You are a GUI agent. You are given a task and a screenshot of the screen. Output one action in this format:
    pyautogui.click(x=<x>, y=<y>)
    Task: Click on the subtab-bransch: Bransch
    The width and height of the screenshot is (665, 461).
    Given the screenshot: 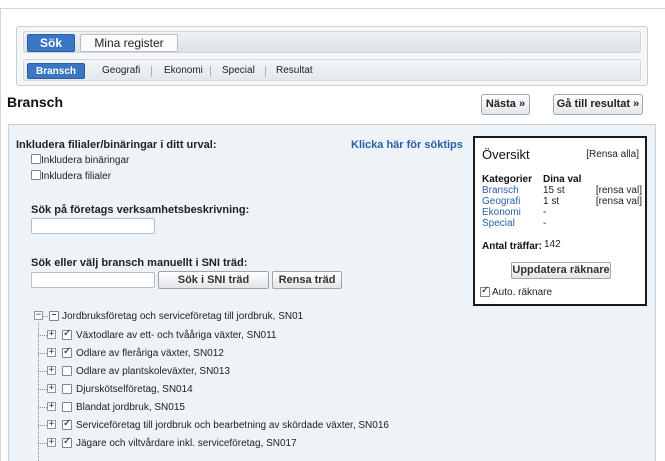 What is the action you would take?
    pyautogui.click(x=56, y=71)
    